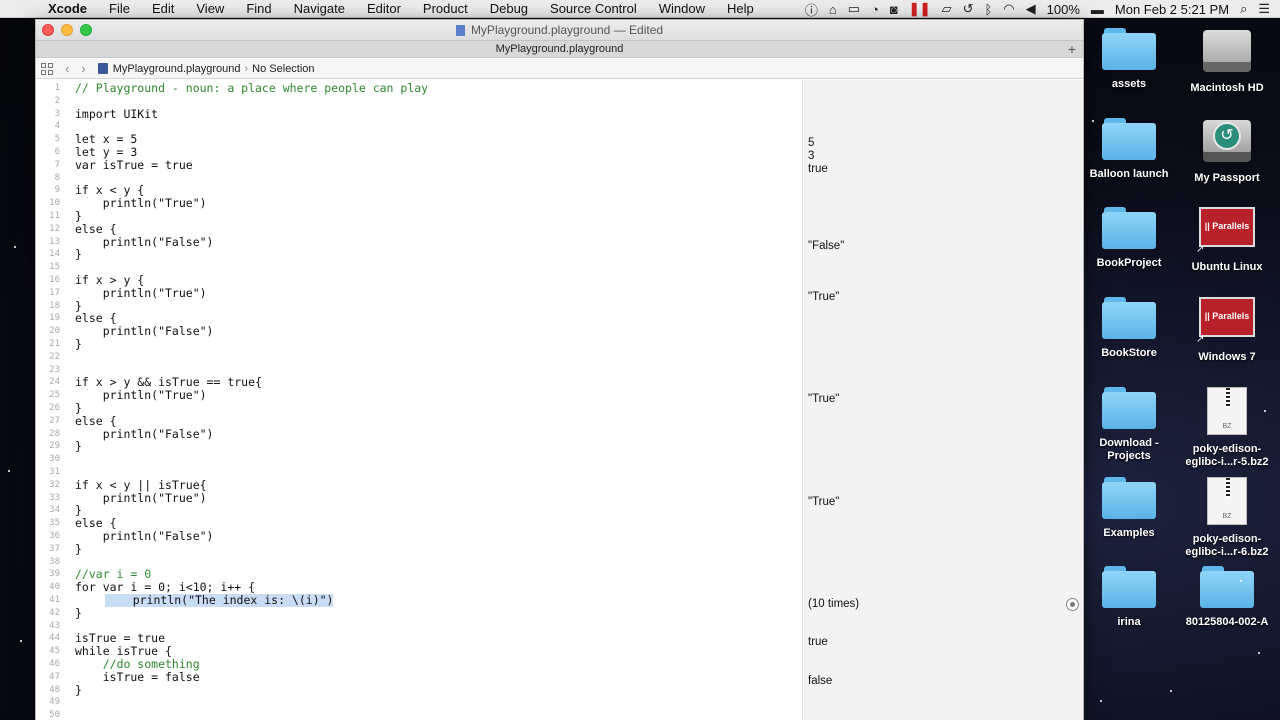  Describe the element at coordinates (163, 8) in the screenshot. I see `menu-edit: Edit` at that location.